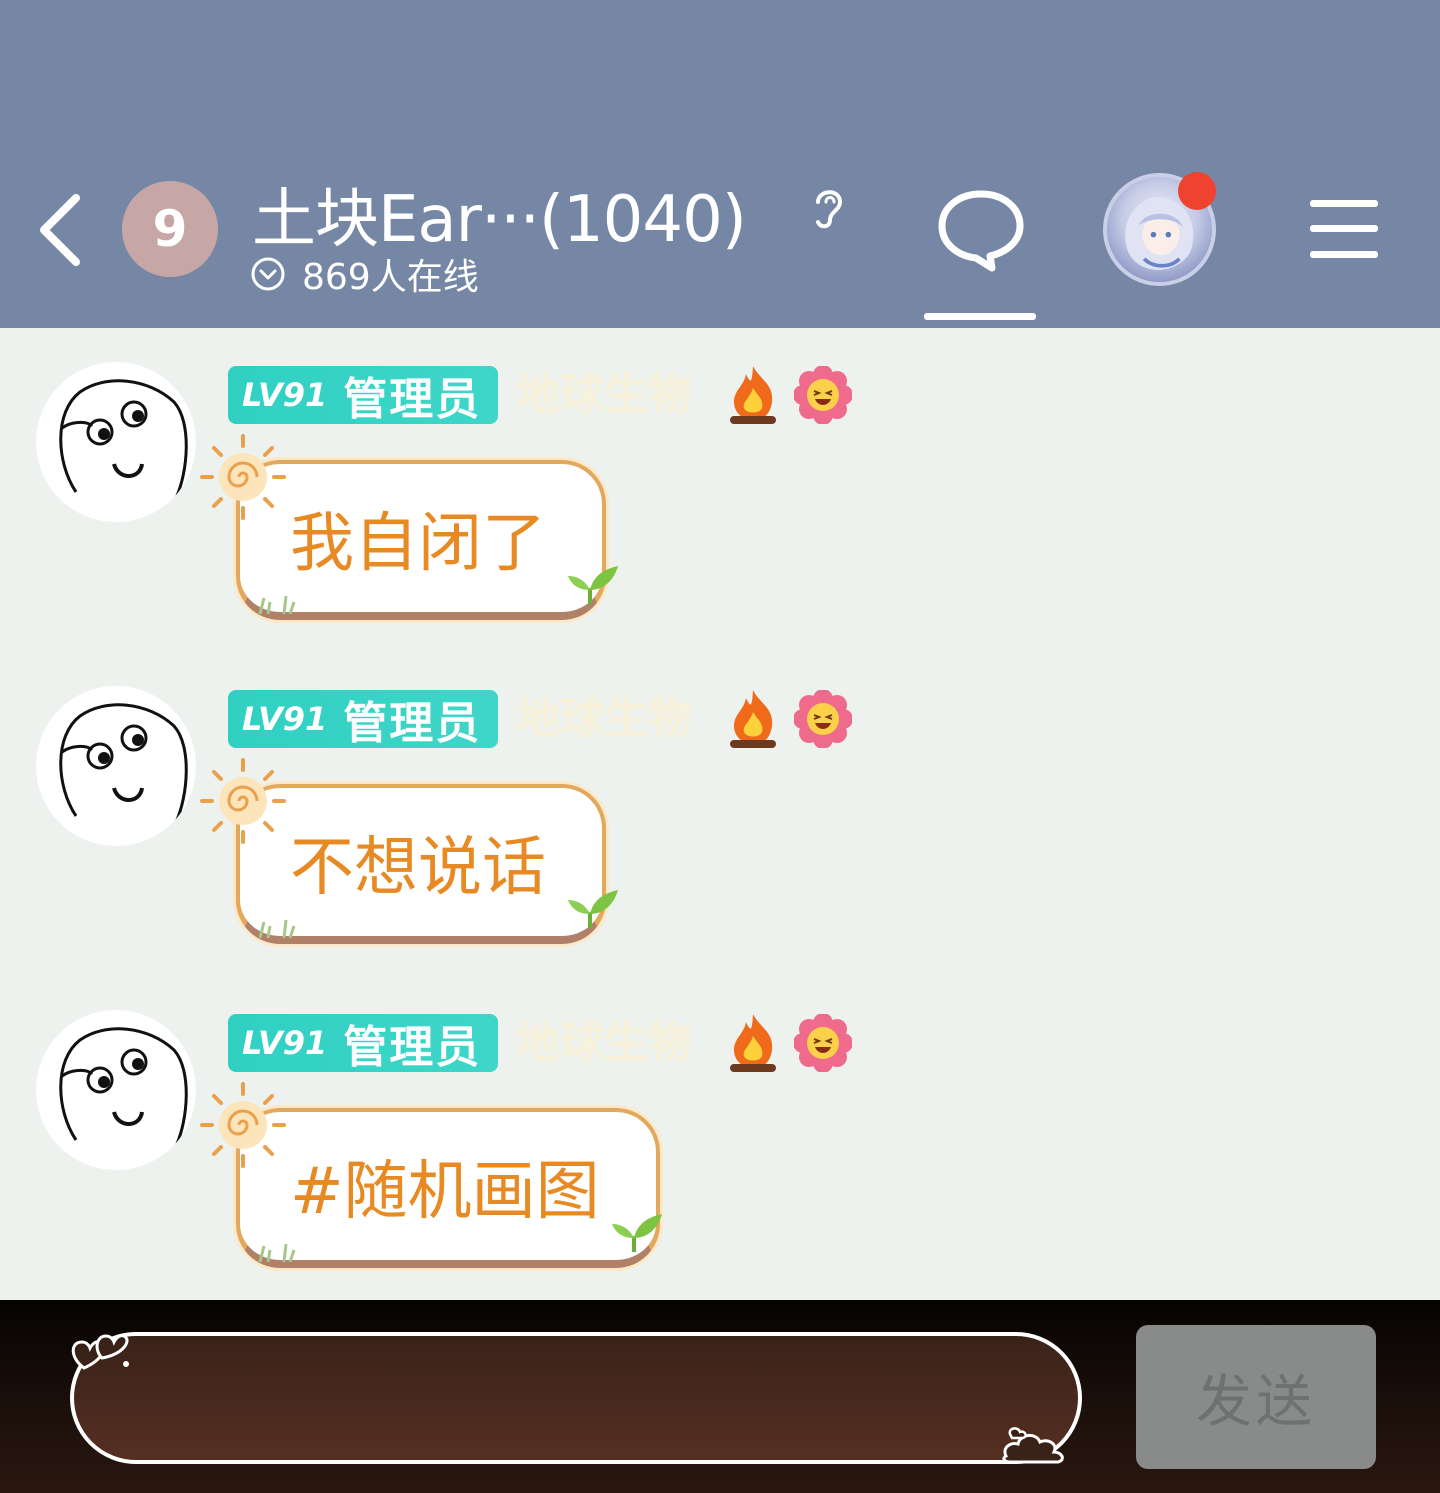  What do you see at coordinates (564, 1401) in the screenshot?
I see `message-input-field` at bounding box center [564, 1401].